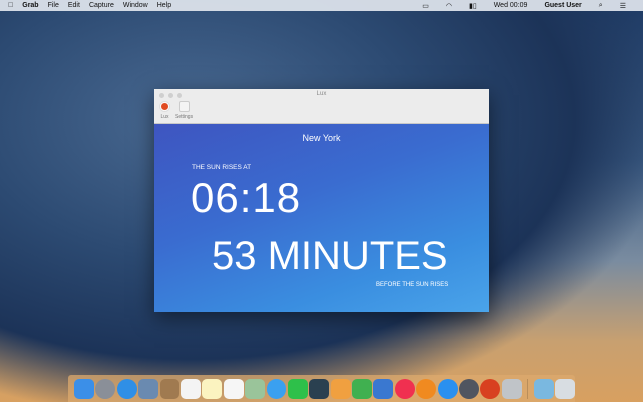 This screenshot has width=643, height=402. Describe the element at coordinates (148, 388) in the screenshot. I see `dock-mail-icon` at that location.